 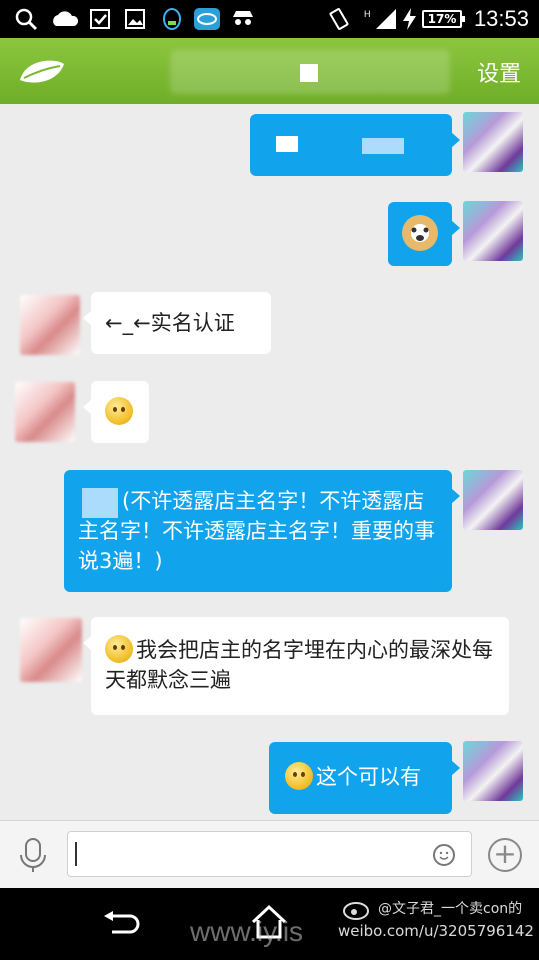 I want to click on message-bubble-in, so click(x=116, y=412).